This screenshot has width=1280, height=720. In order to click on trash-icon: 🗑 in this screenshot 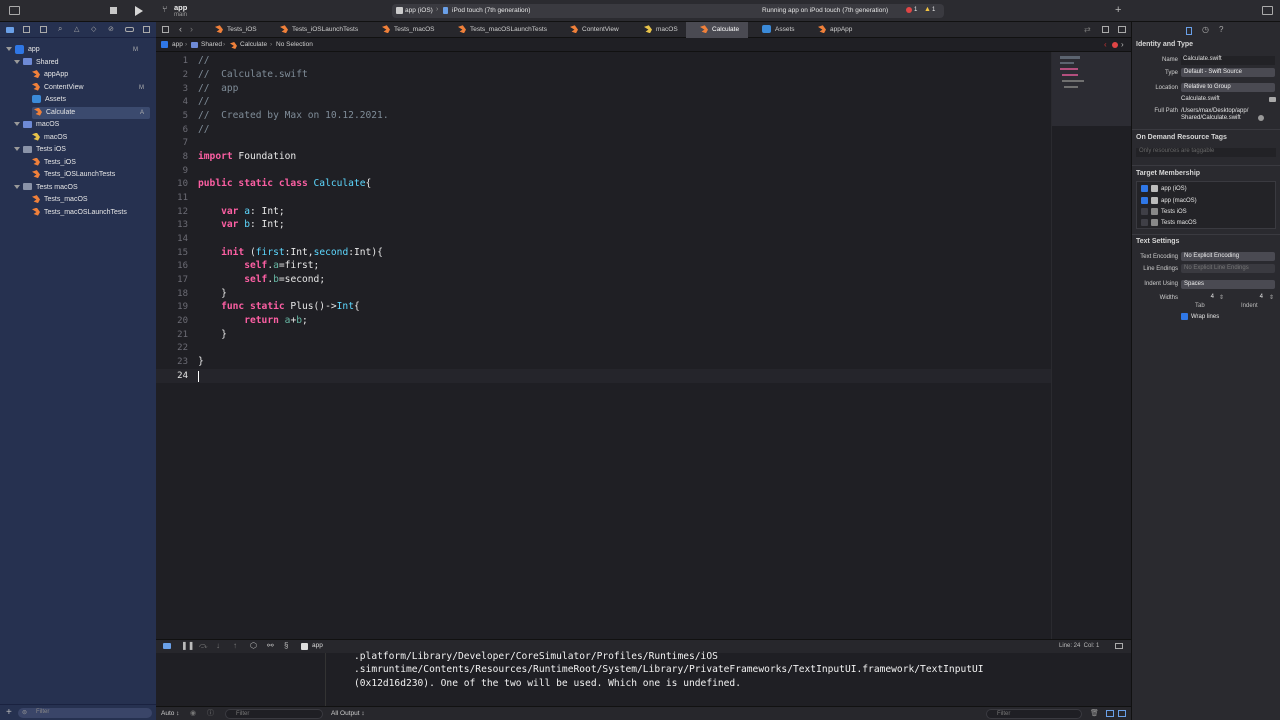, I will do `click(1094, 713)`.